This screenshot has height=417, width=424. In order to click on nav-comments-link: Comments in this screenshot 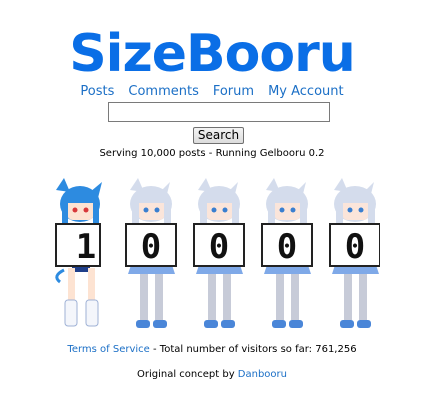, I will do `click(163, 91)`.